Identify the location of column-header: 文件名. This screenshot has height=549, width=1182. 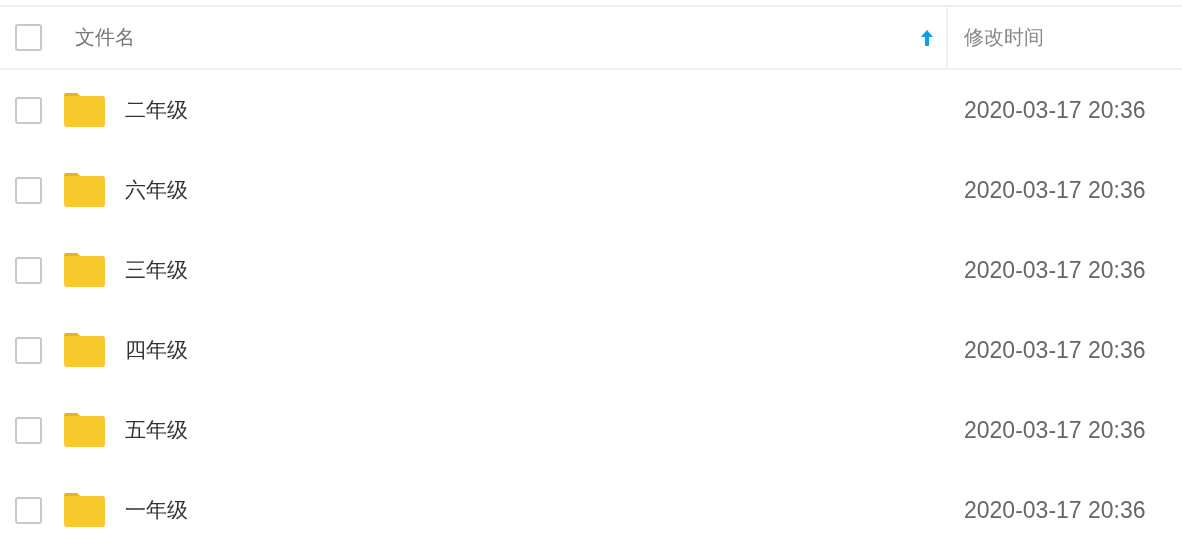
(105, 37).